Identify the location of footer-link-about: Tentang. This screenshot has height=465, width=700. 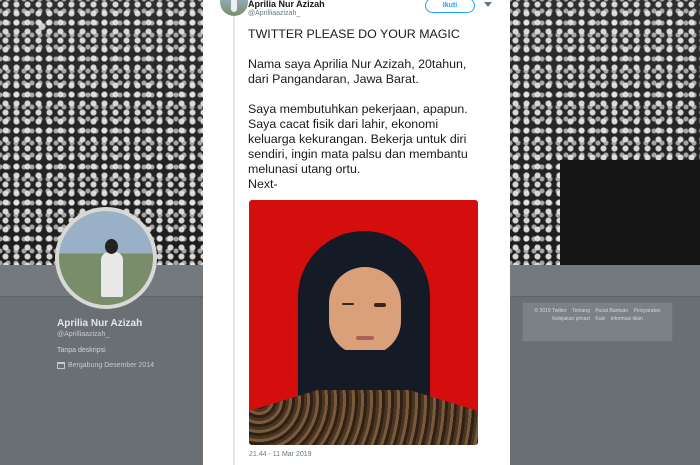
(581, 311).